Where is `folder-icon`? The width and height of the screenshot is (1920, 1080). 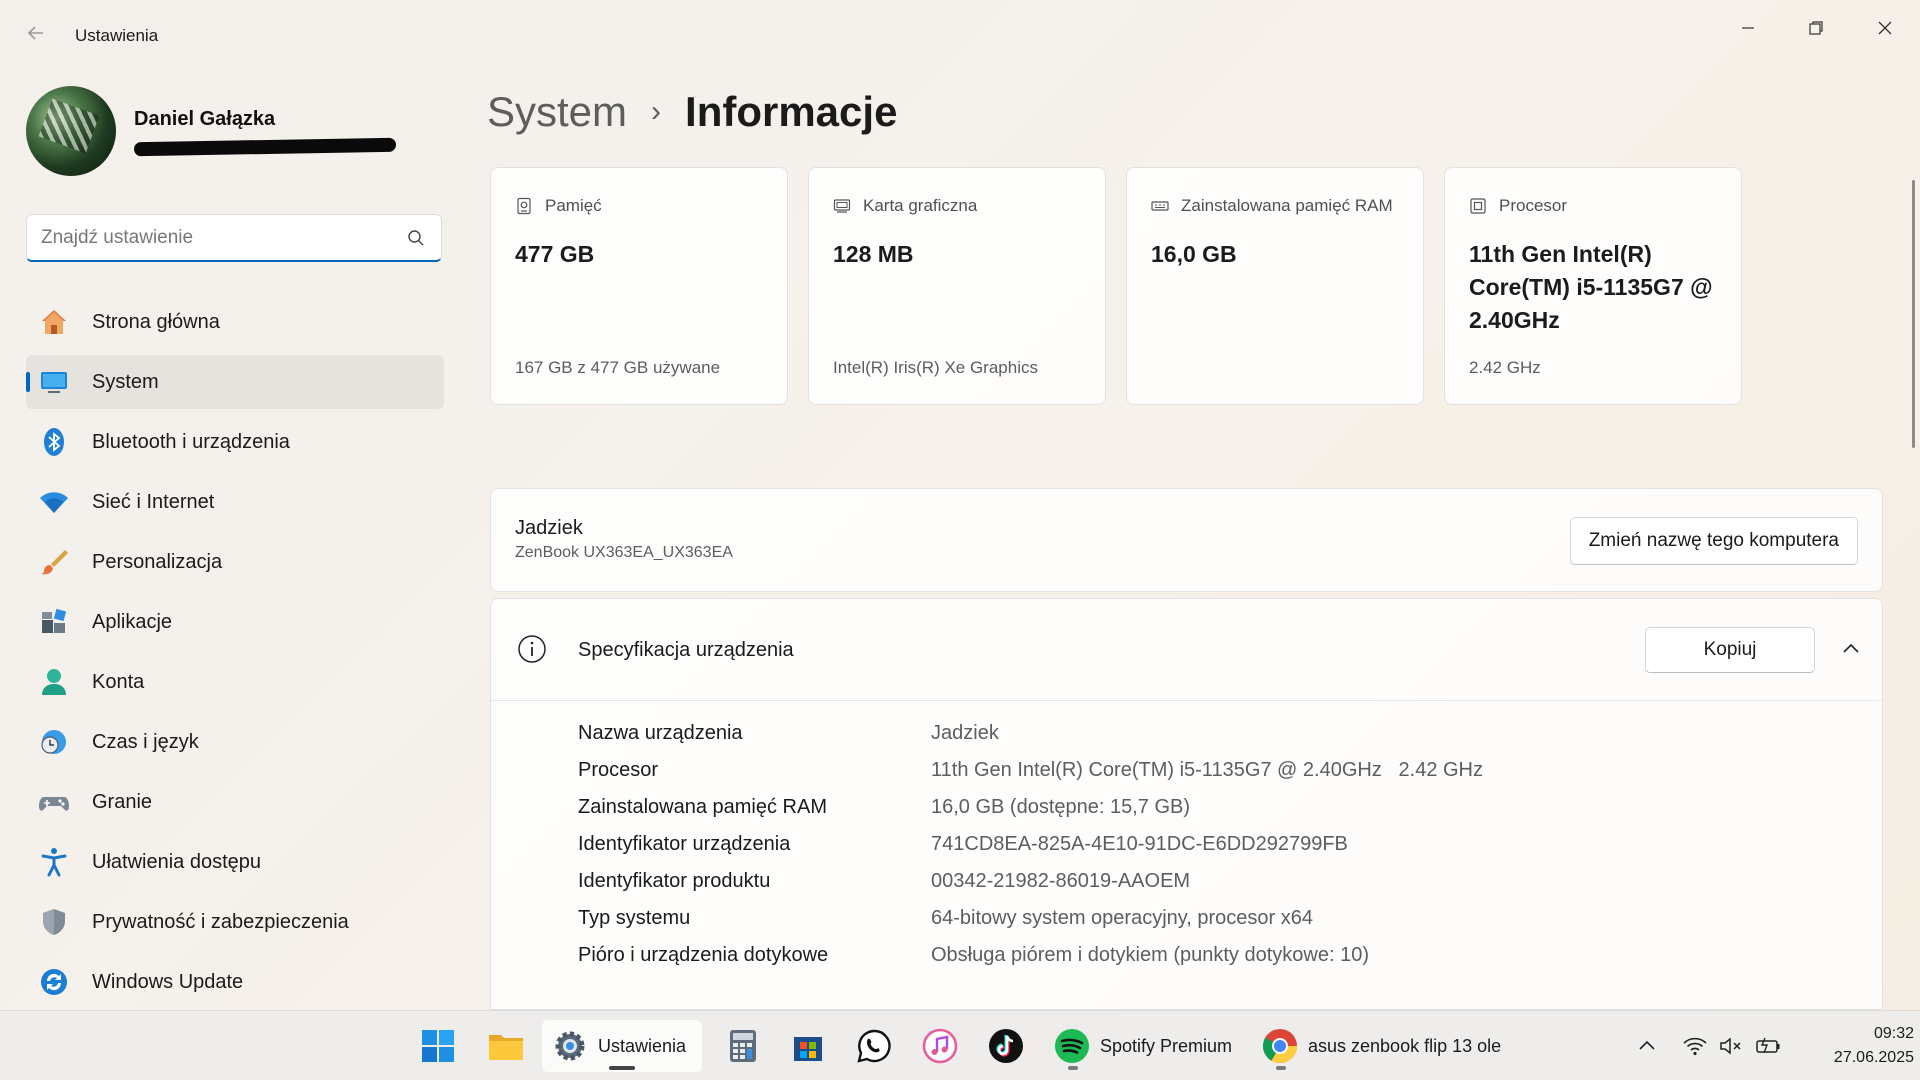 folder-icon is located at coordinates (506, 1046).